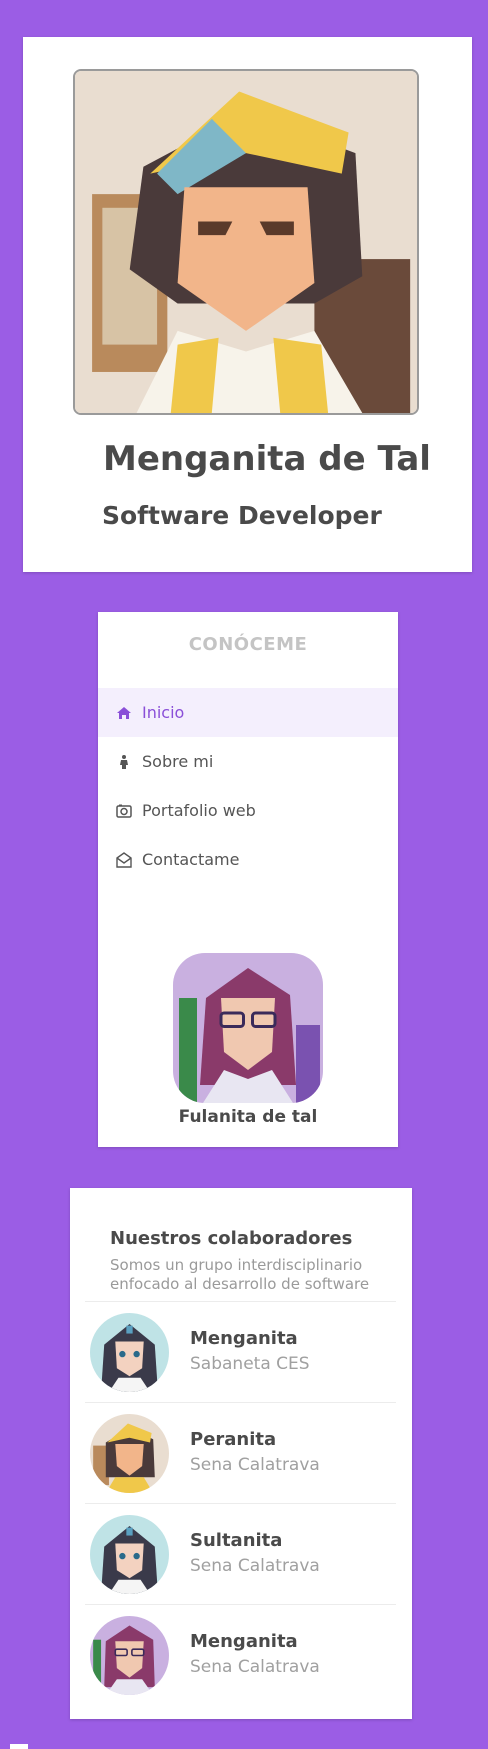 The width and height of the screenshot is (488, 1749). I want to click on menu-item-label: Portafolio web, so click(199, 810).